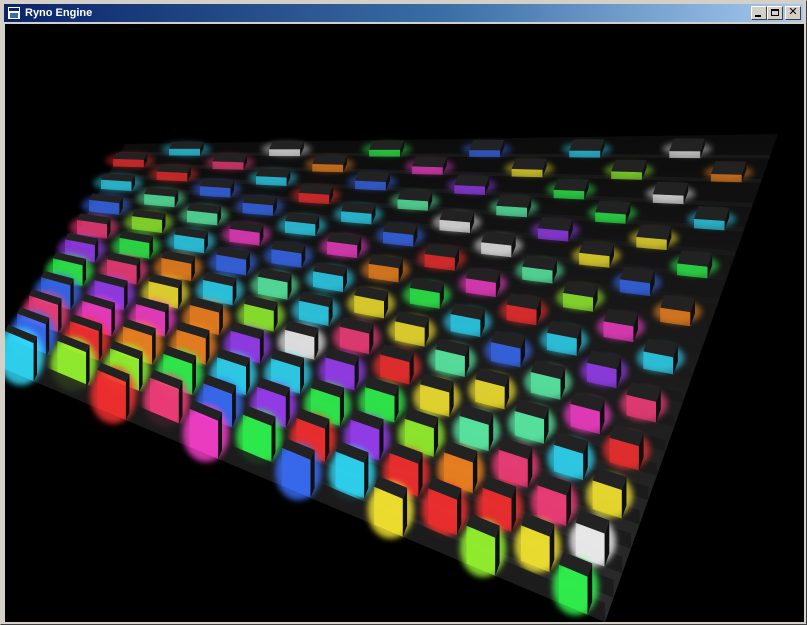 The height and width of the screenshot is (625, 807). Describe the element at coordinates (759, 13) in the screenshot. I see `minimize-button` at that location.